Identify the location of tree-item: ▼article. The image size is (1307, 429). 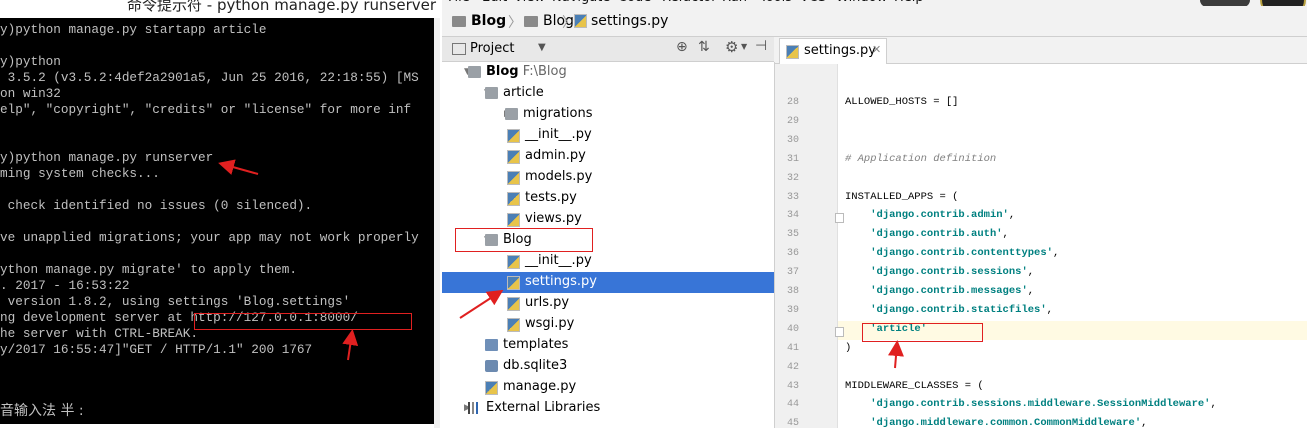
(608, 93).